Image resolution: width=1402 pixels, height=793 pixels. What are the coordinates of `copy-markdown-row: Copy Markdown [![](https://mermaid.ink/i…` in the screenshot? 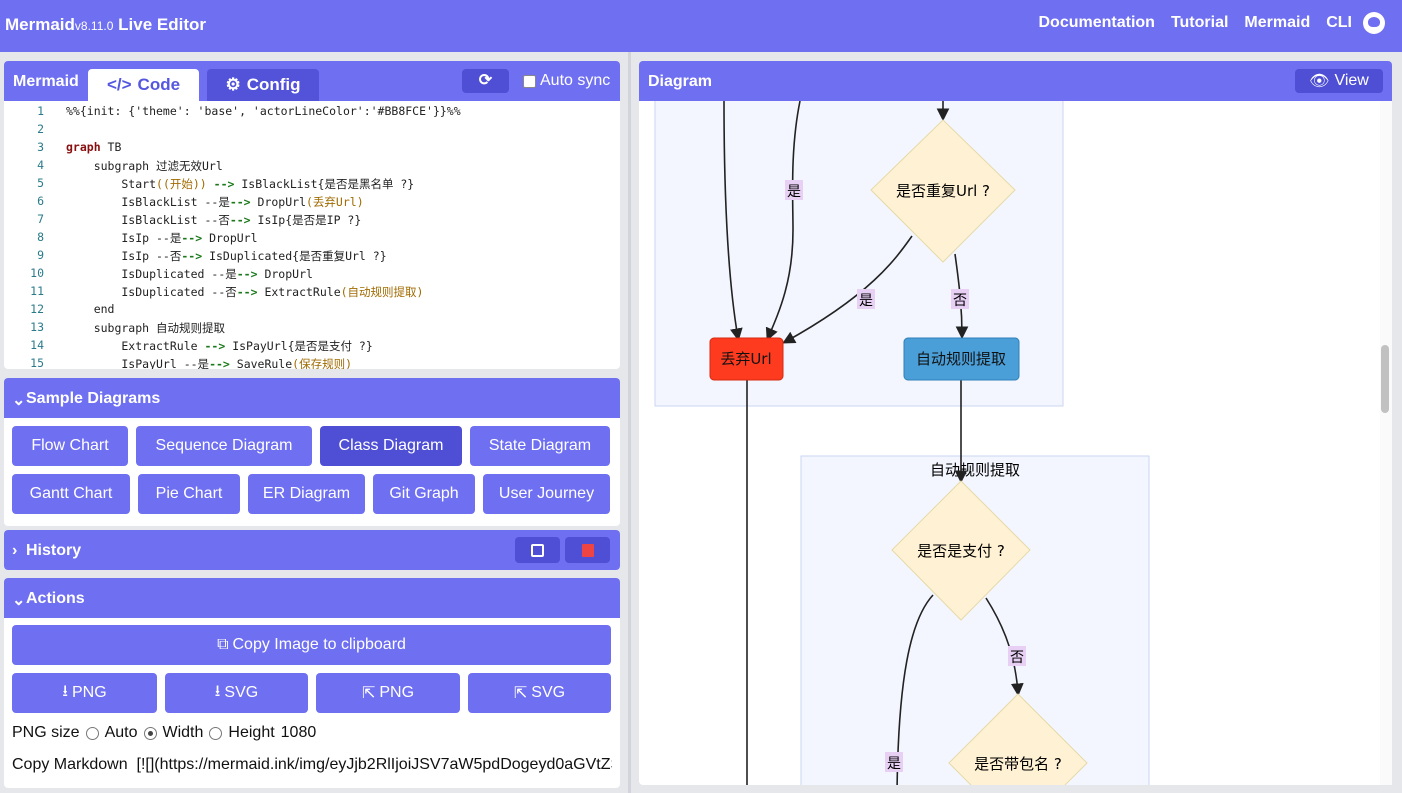 It's located at (312, 765).